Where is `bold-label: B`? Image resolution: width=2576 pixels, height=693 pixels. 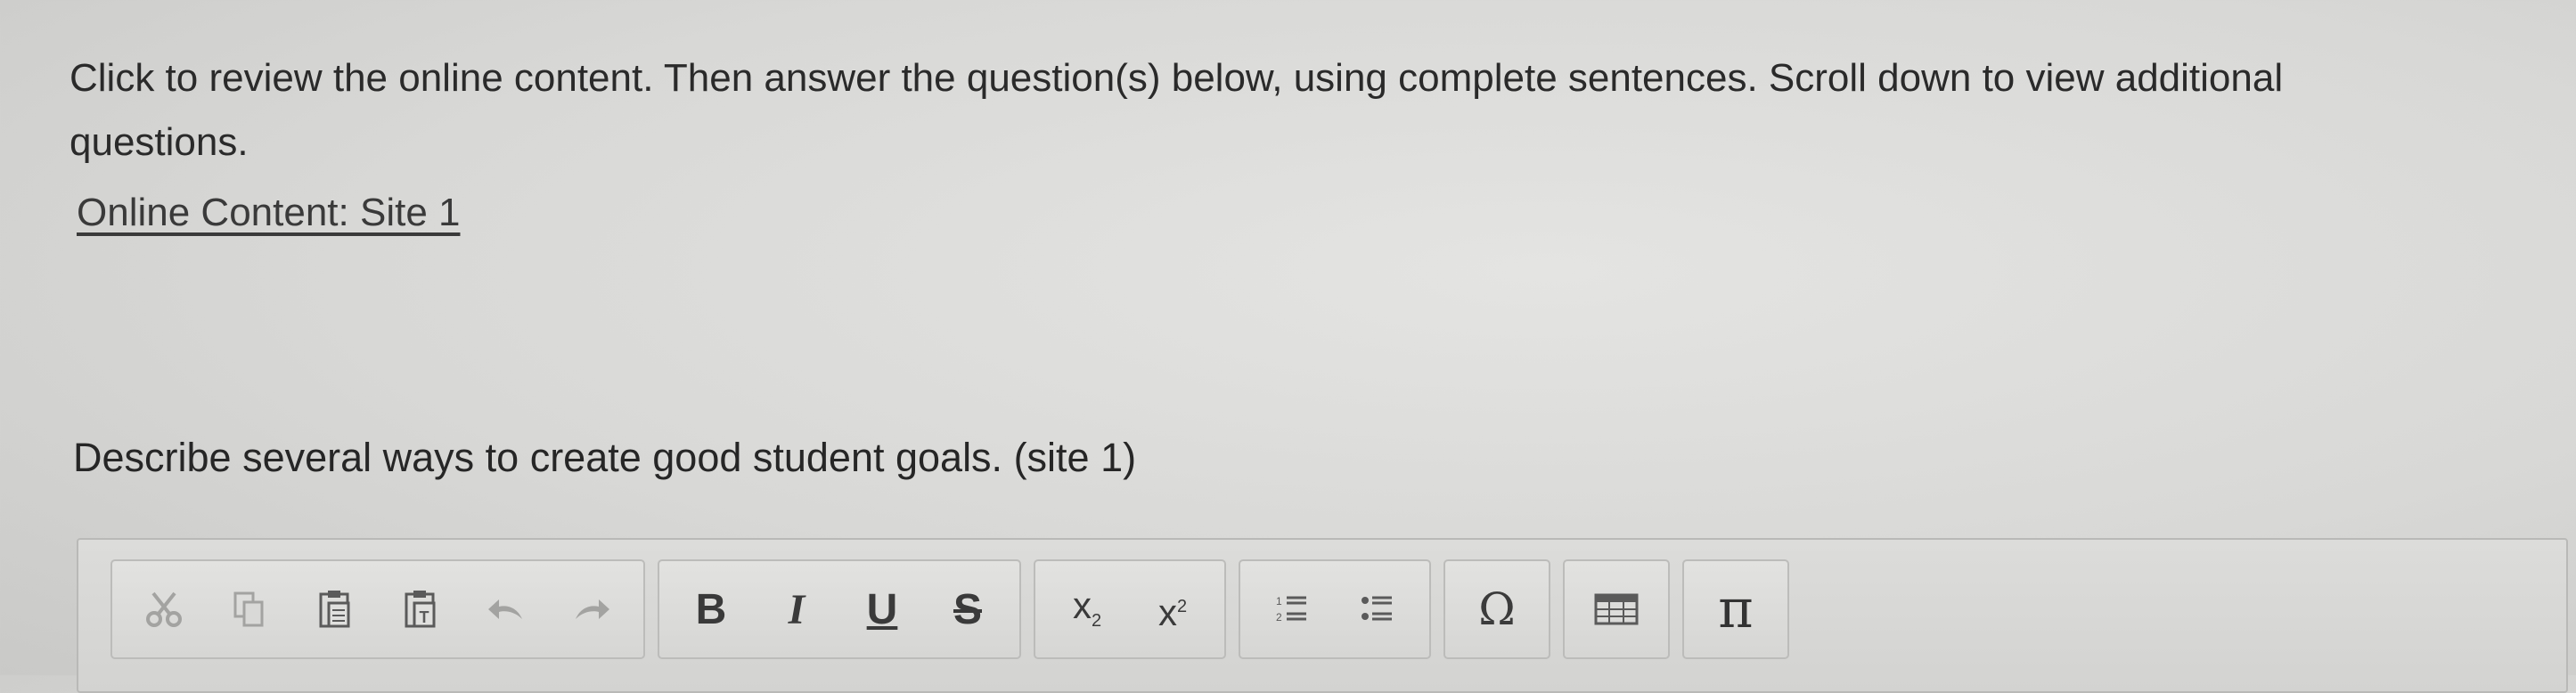
bold-label: B is located at coordinates (711, 609).